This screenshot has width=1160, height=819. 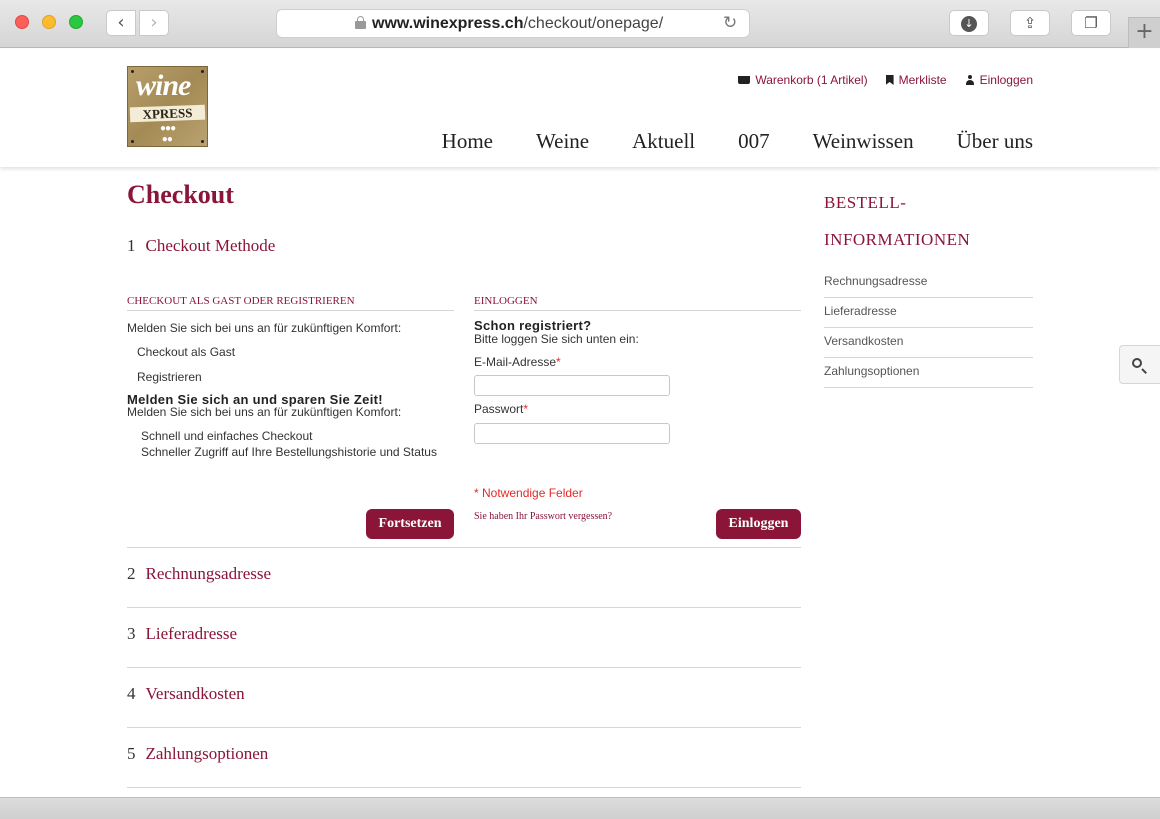 What do you see at coordinates (528, 493) in the screenshot?
I see `required-fields-note: * Notwendige Felder` at bounding box center [528, 493].